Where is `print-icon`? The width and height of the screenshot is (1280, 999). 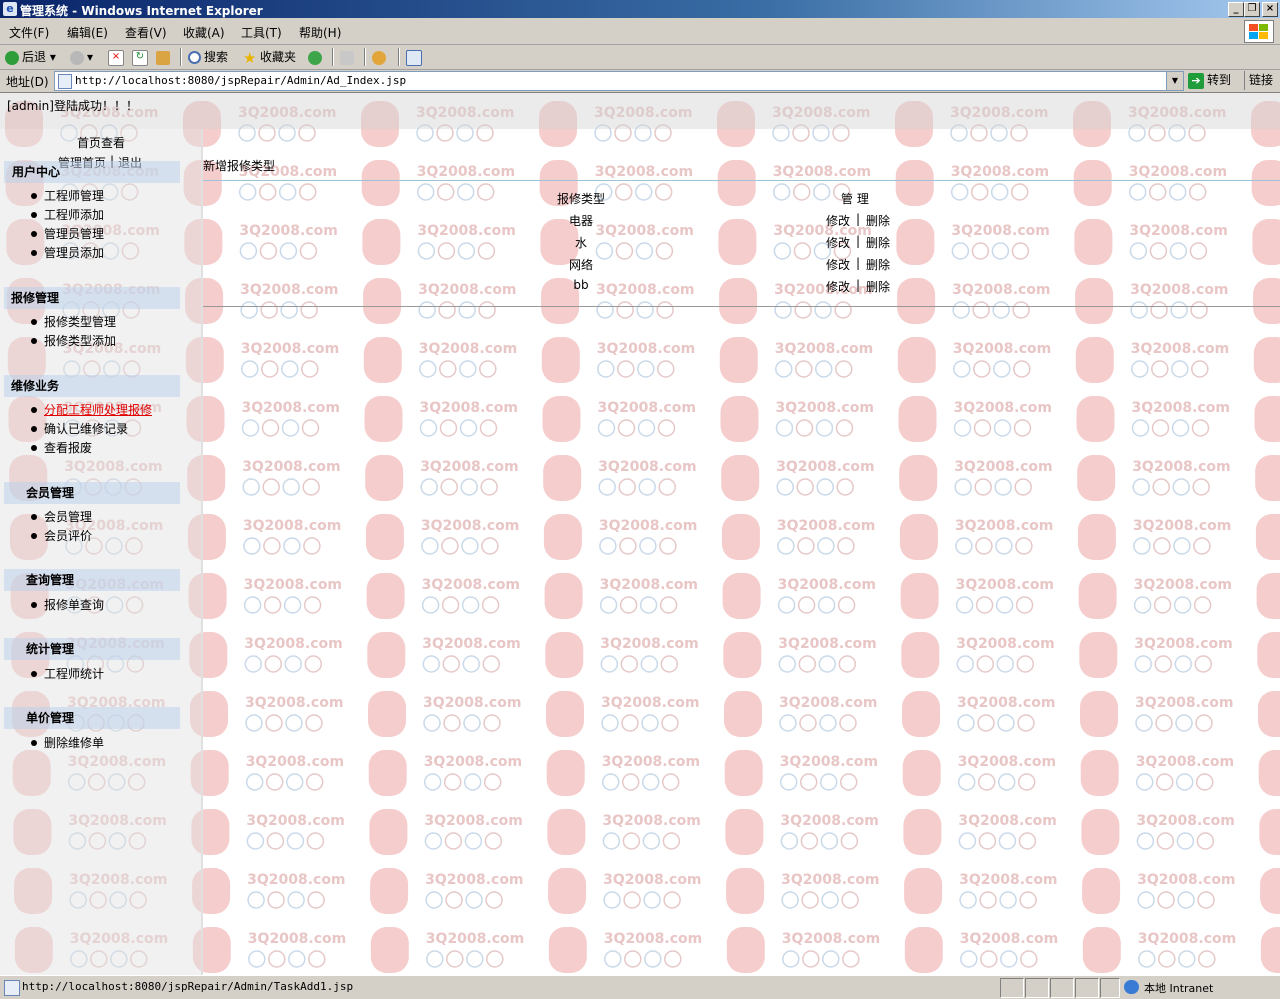 print-icon is located at coordinates (347, 58).